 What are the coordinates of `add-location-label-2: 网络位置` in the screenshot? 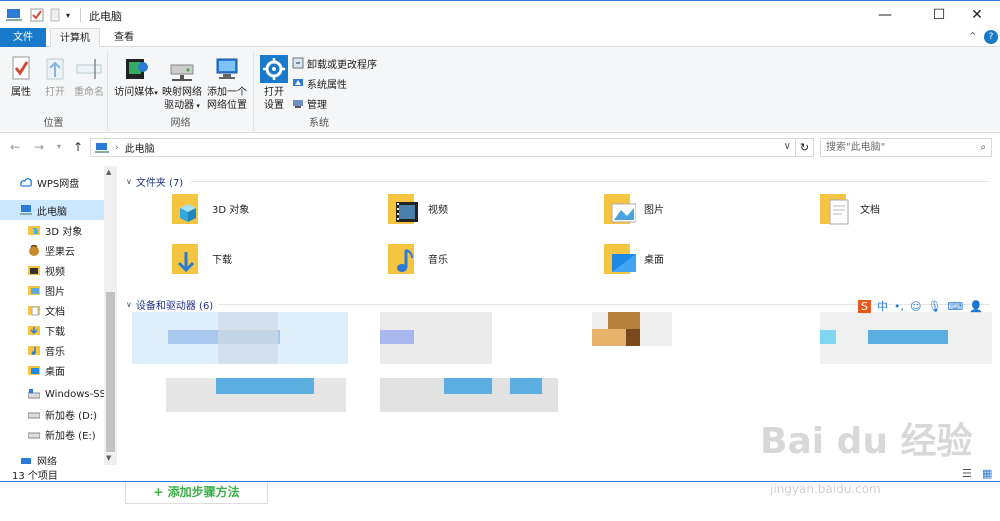 It's located at (227, 105).